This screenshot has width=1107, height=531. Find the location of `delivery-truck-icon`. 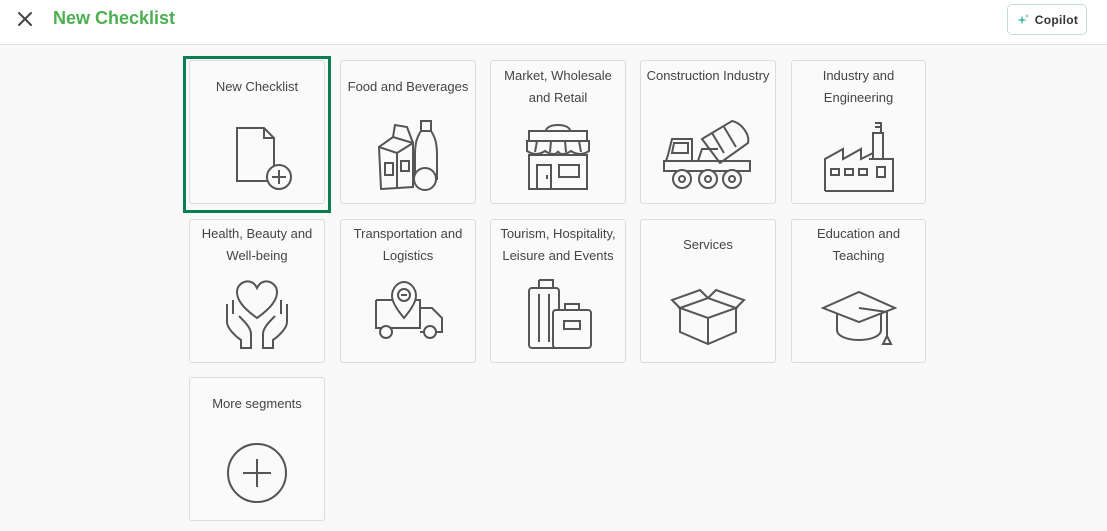

delivery-truck-icon is located at coordinates (409, 309).